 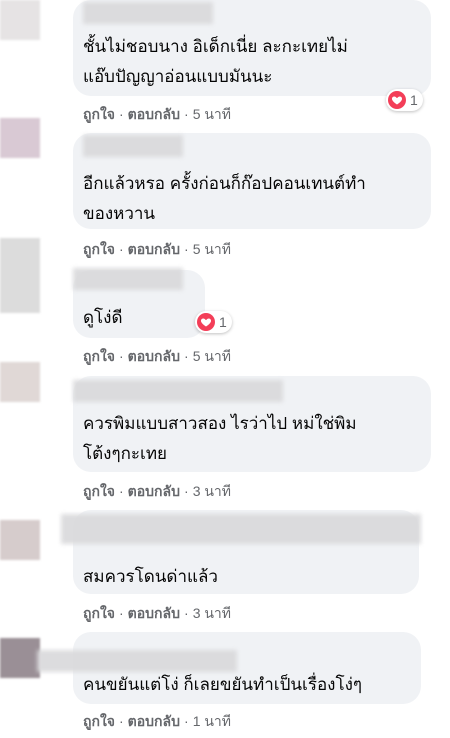 I want to click on comment-bubble: คนขยันแต่โง่ ก็เลยขยันทำเป็นเรื่องโง่ๆ, so click(x=229, y=668).